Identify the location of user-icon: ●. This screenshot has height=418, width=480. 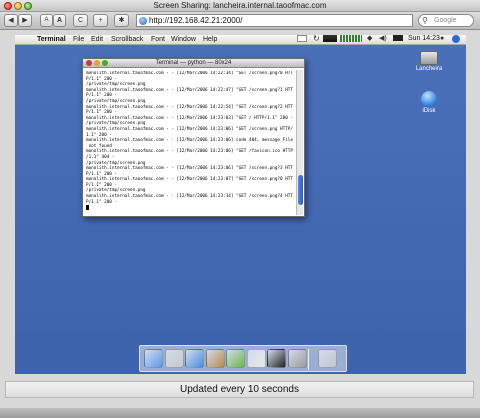
(442, 39).